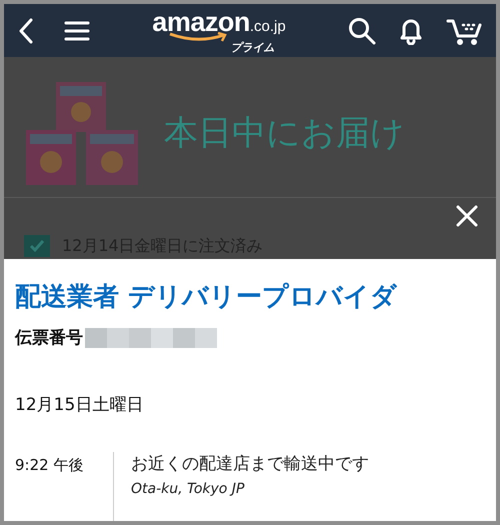  I want to click on cart-icon, so click(464, 30).